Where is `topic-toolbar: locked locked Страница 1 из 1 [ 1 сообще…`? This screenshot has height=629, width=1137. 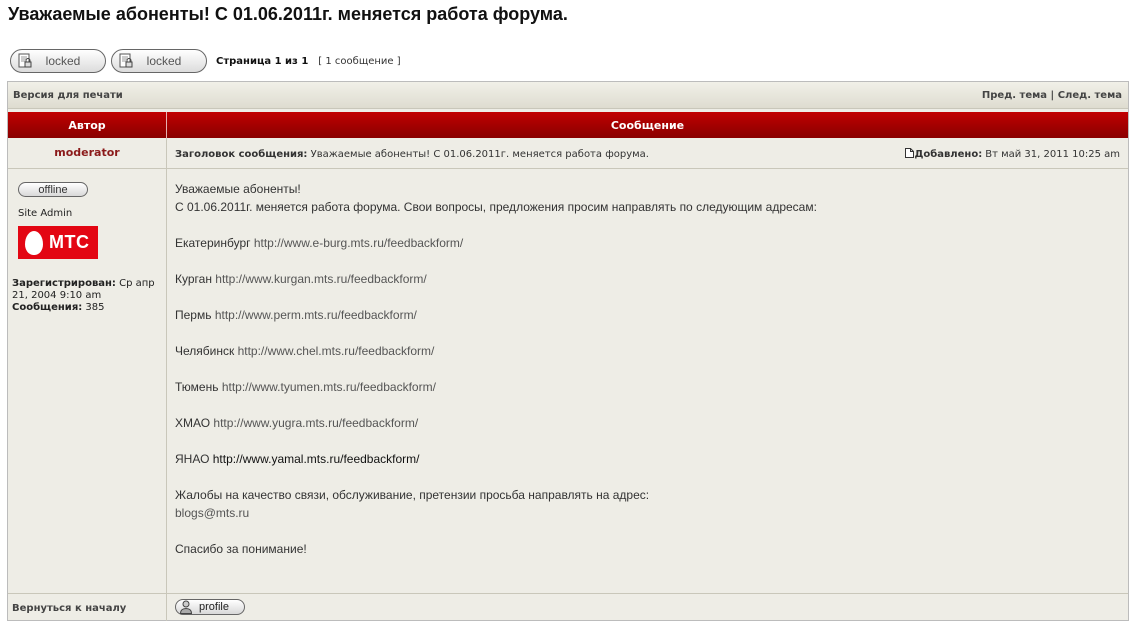 topic-toolbar: locked locked Страница 1 из 1 [ 1 сообще… is located at coordinates (205, 61).